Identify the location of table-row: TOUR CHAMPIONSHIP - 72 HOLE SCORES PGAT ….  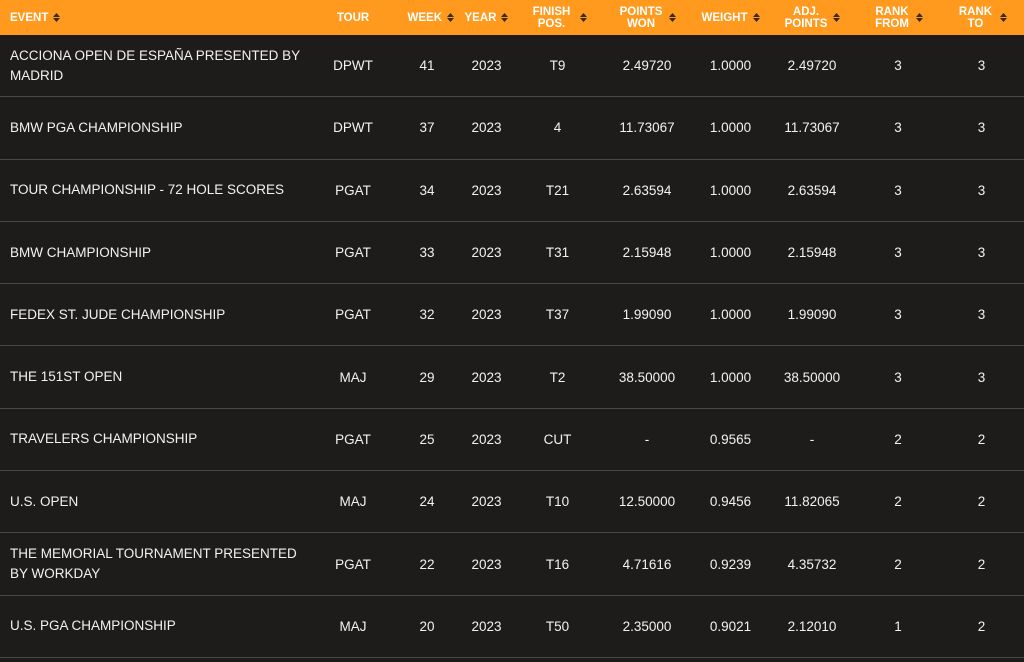
(512, 191).